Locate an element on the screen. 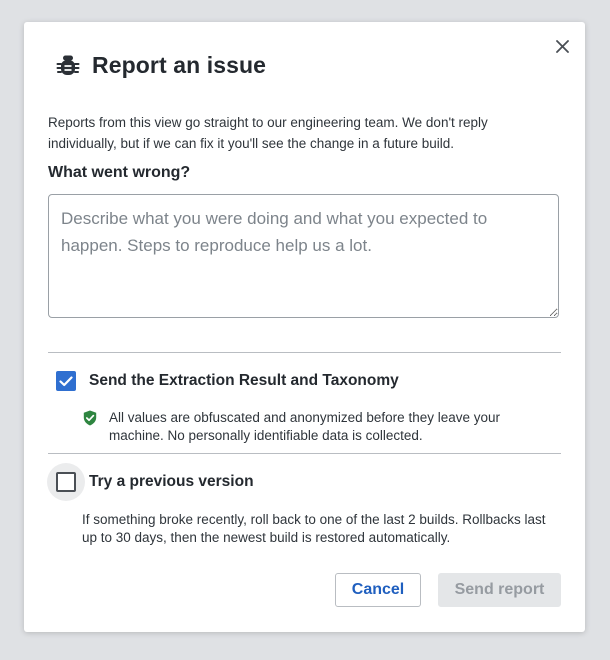 The width and height of the screenshot is (610, 660). previous-version-label: Try a previous version is located at coordinates (171, 481).